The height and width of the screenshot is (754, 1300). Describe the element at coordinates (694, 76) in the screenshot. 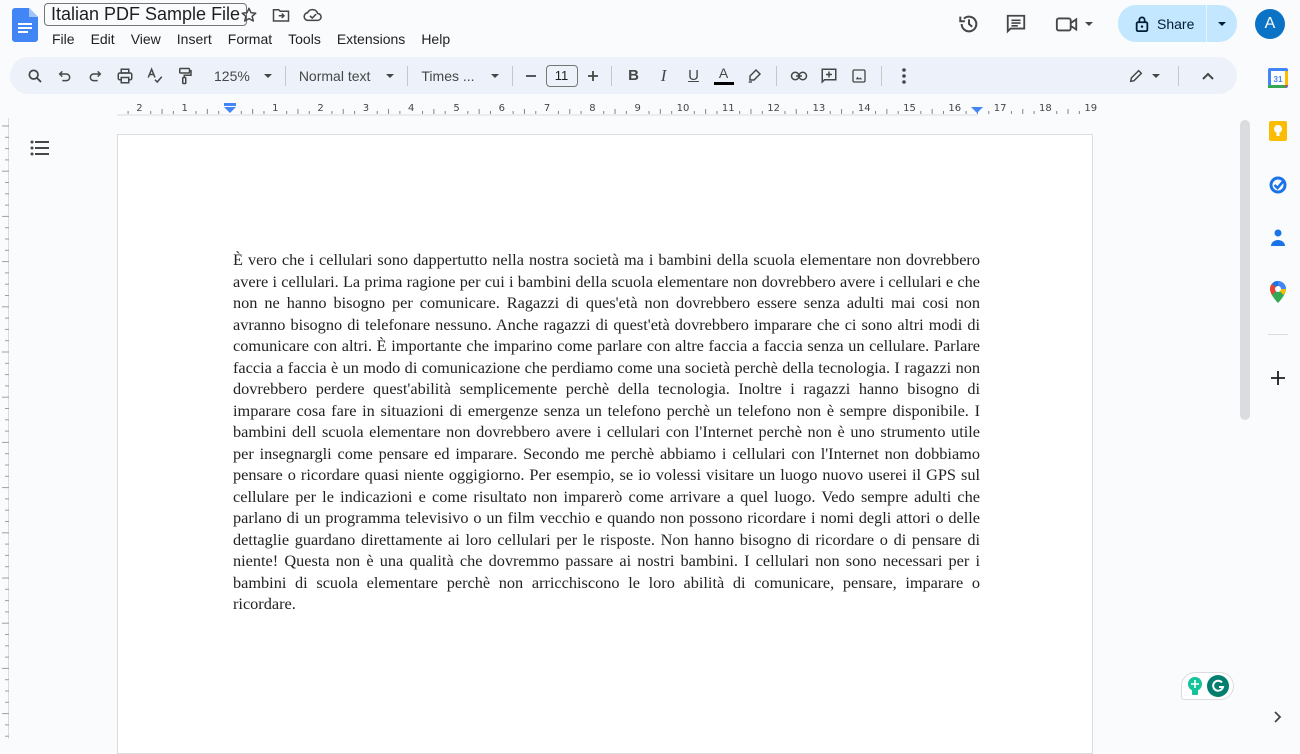

I see `underline-icon: U` at that location.